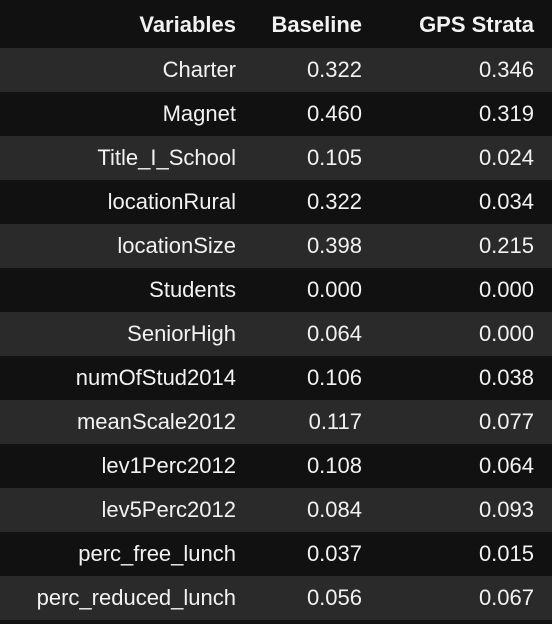  I want to click on variable-cell: perc_reduced_lunch, so click(136, 597).